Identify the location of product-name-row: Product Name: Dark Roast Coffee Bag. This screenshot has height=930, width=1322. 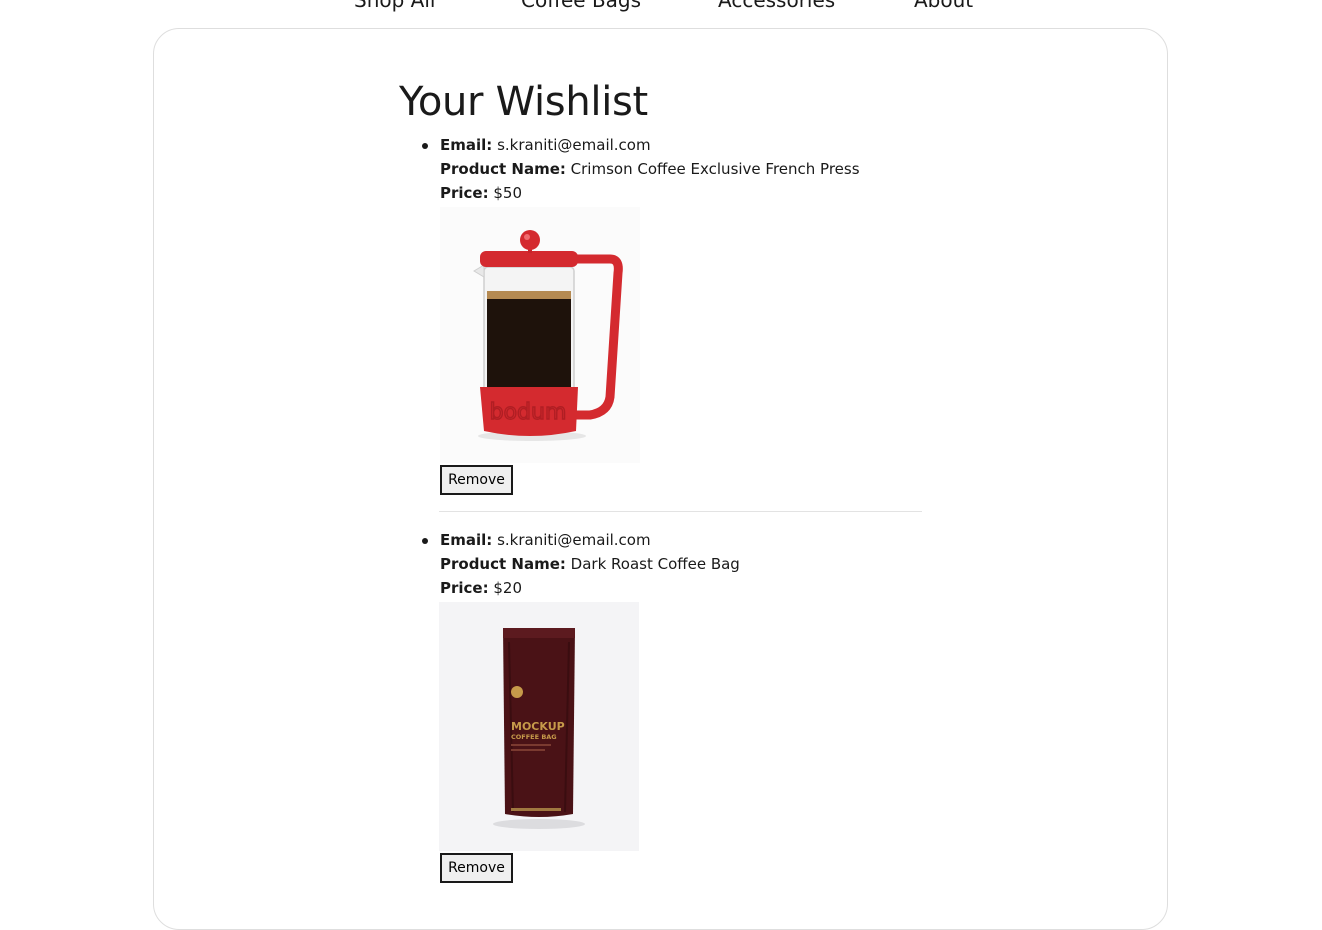
(681, 564).